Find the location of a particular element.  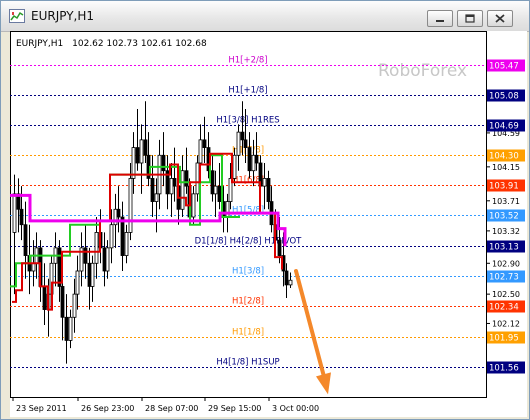

level-label: H1[+2/8] is located at coordinates (247, 61).